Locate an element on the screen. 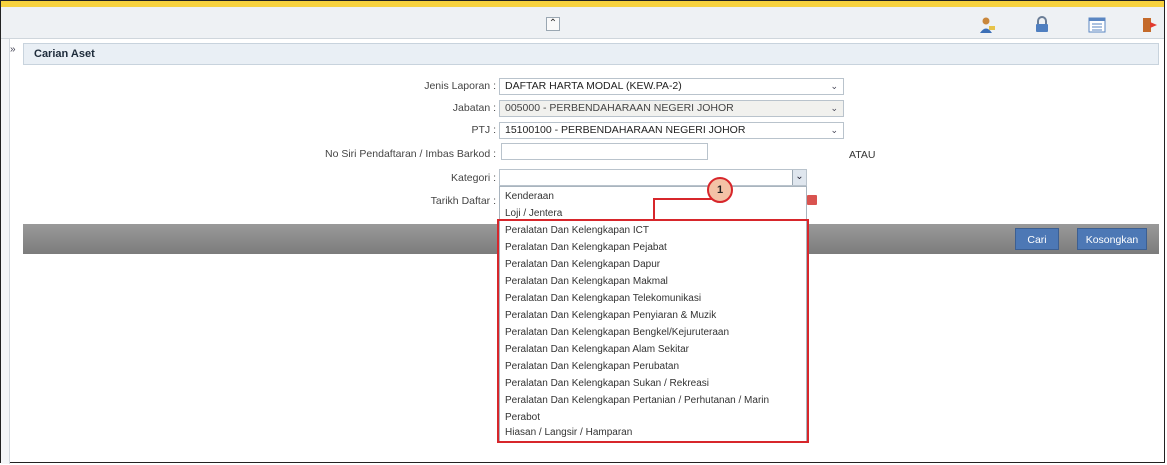 Image resolution: width=1167 pixels, height=465 pixels. ptj-value: 15100100 - PERBENDAHARAAN NEGERI JOHOR is located at coordinates (625, 130).